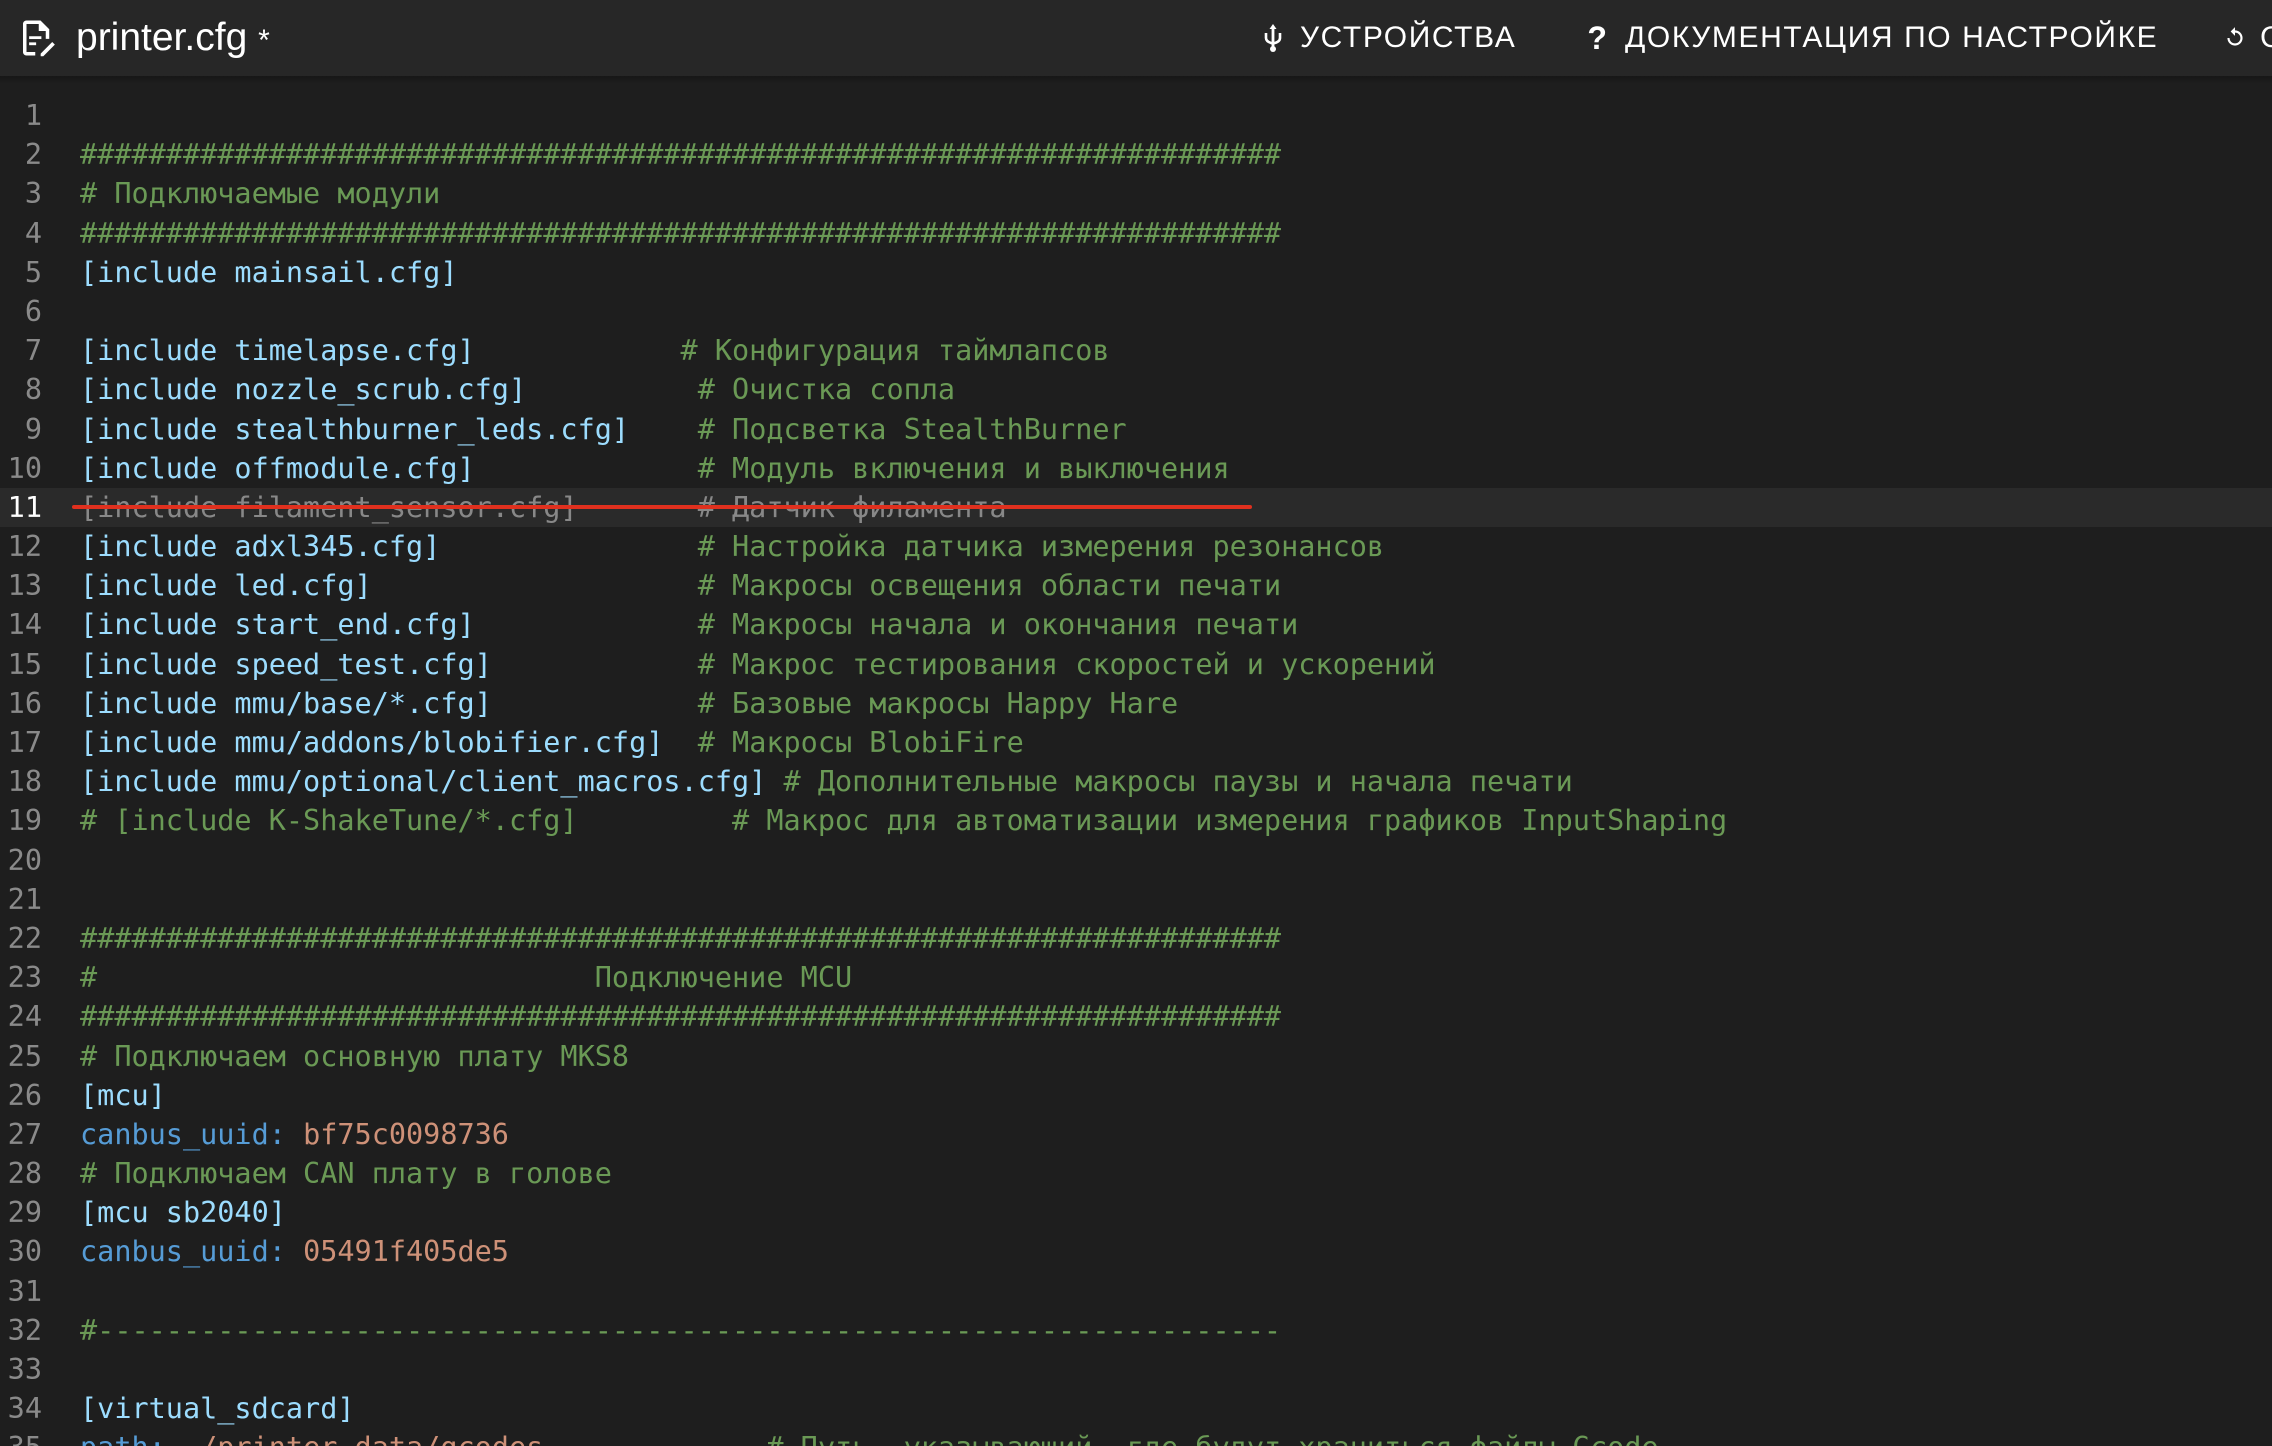  What do you see at coordinates (998, 625) in the screenshot?
I see `comment-text: # Макросы начала и окончания печати` at bounding box center [998, 625].